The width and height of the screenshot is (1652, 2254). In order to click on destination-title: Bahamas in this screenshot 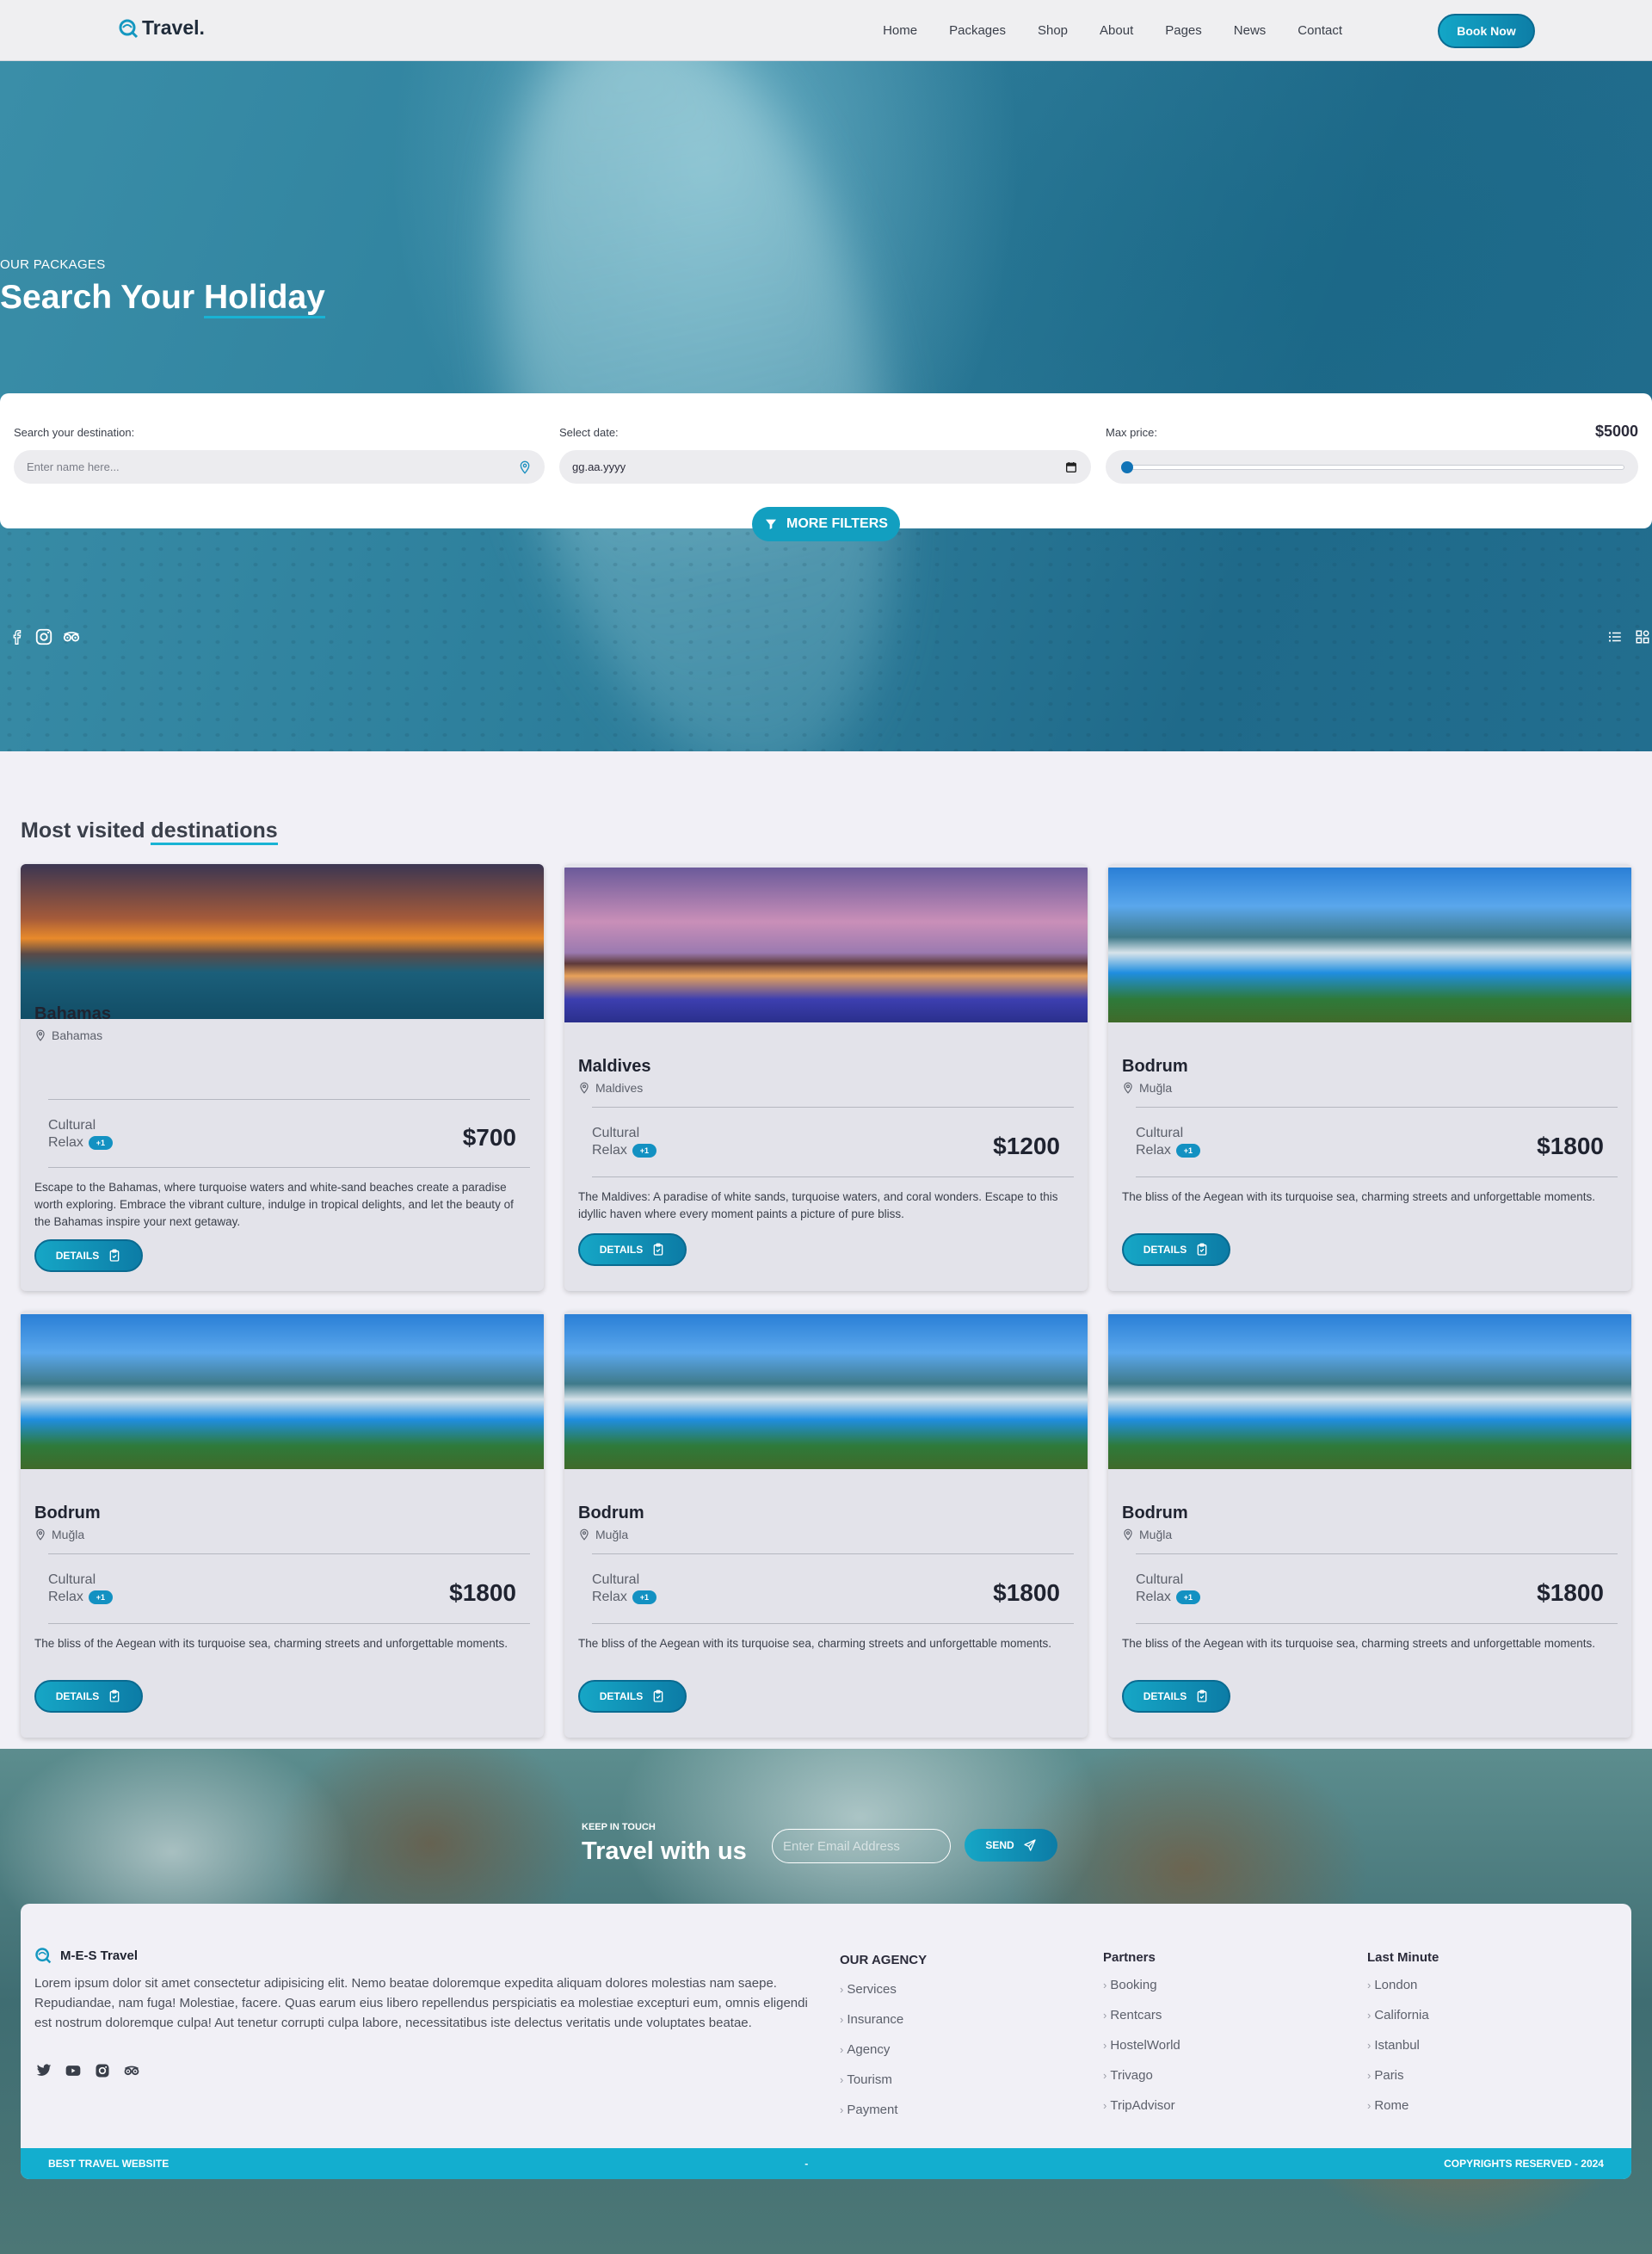, I will do `click(72, 1014)`.